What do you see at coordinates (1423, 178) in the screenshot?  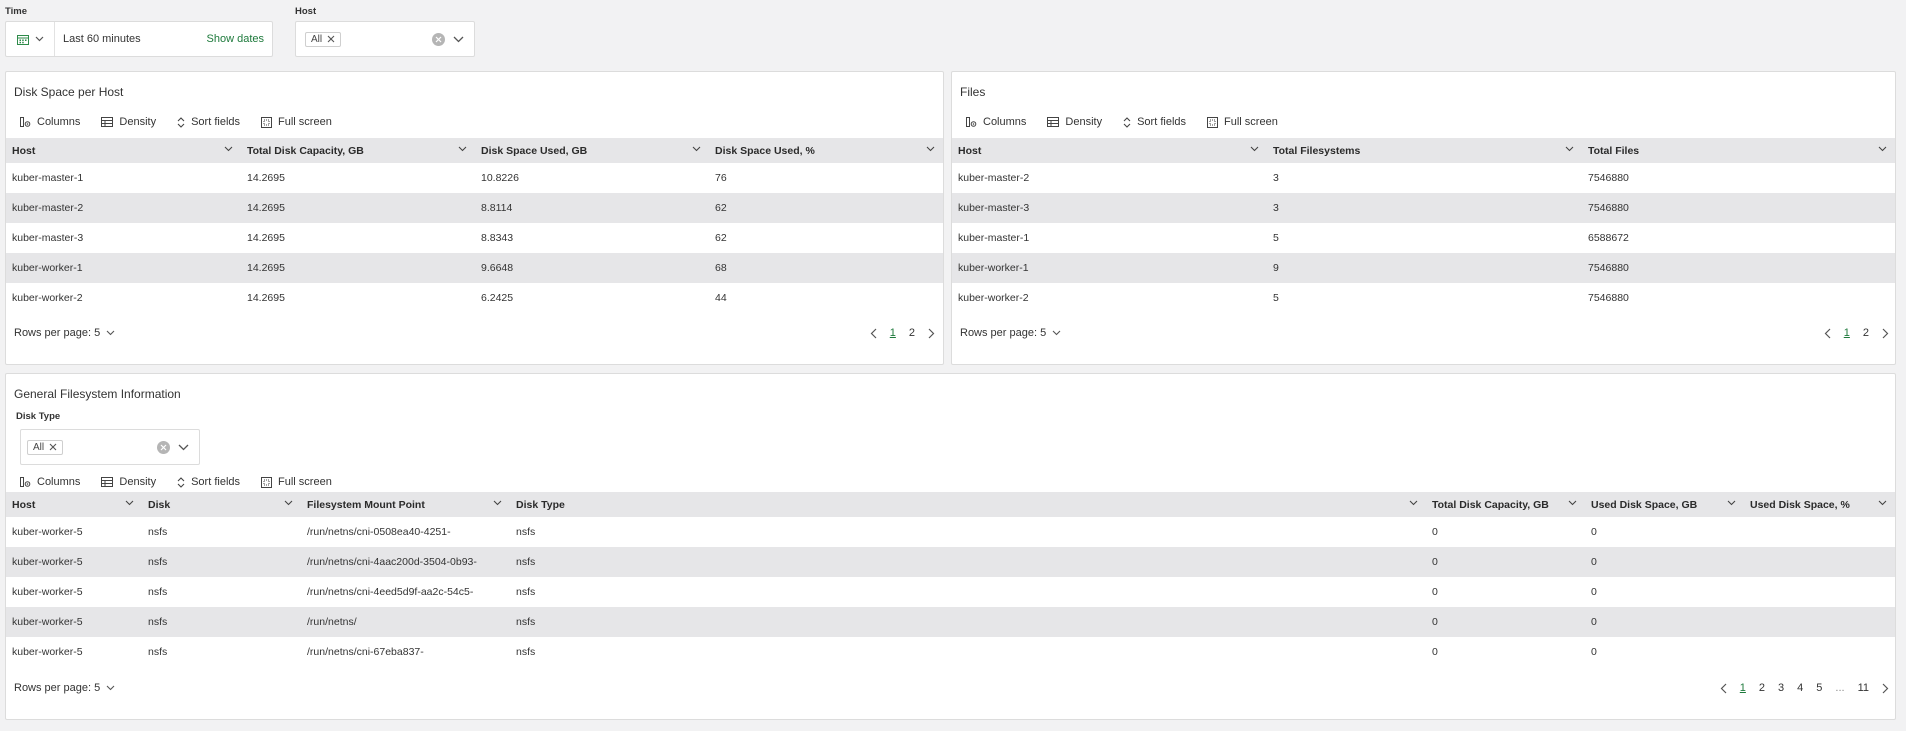 I see `table-row: kuber-master-2 3 7546880` at bounding box center [1423, 178].